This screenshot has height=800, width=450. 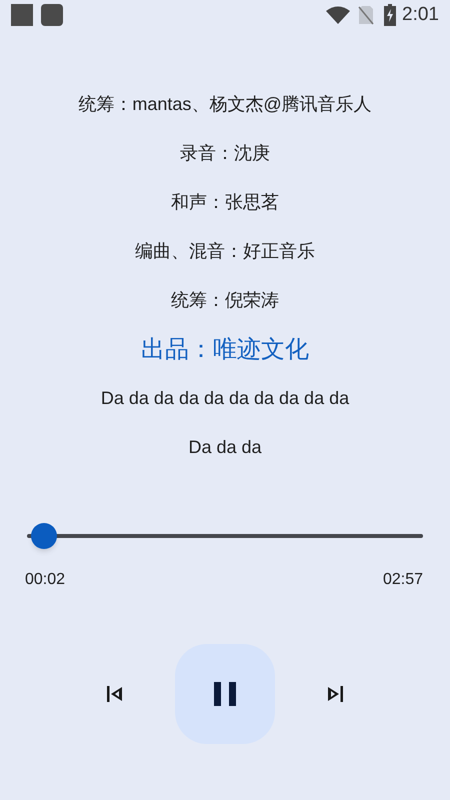 I want to click on no-sim-icon, so click(x=366, y=15).